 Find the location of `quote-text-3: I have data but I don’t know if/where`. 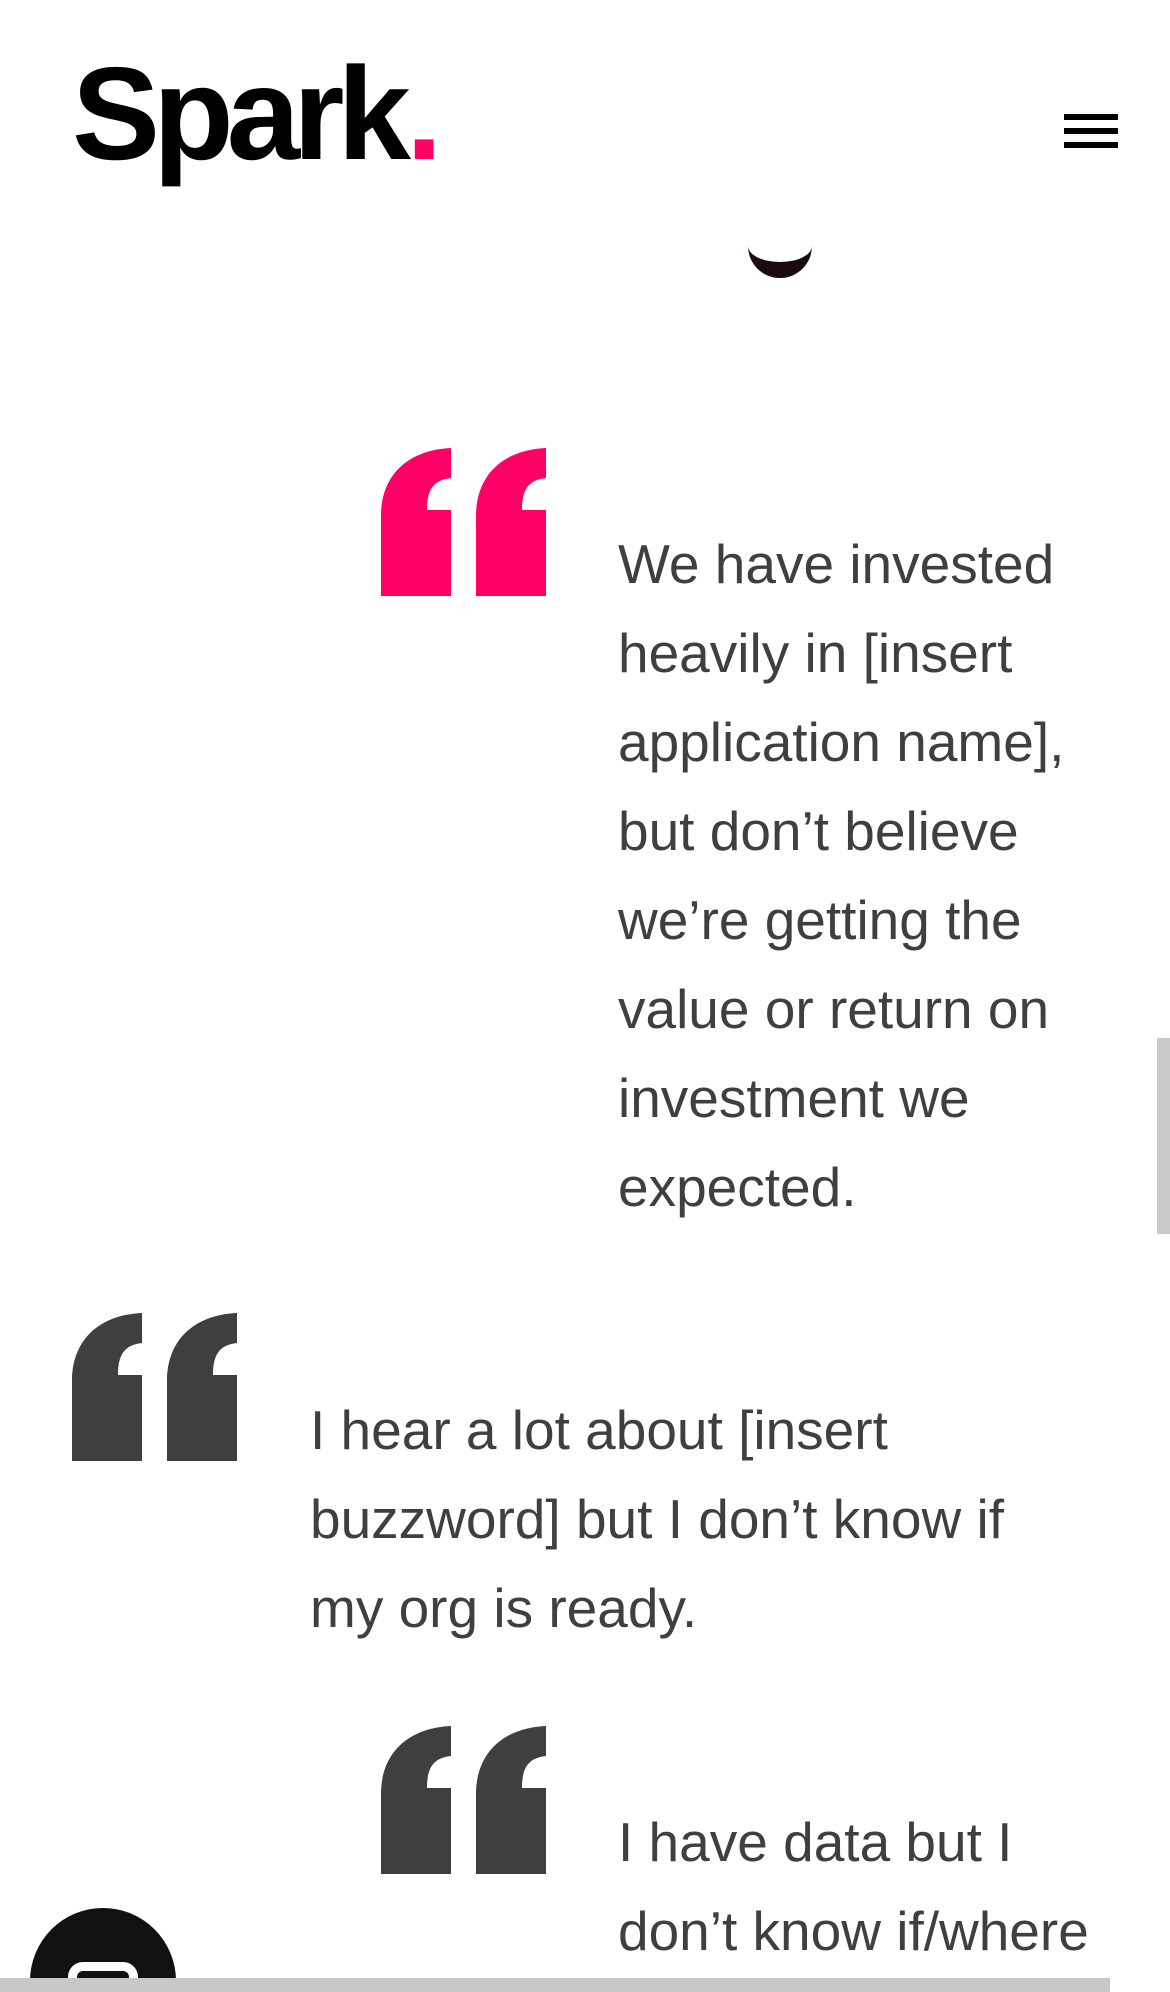

quote-text-3: I have data but I don’t know if/where is located at coordinates (853, 1886).